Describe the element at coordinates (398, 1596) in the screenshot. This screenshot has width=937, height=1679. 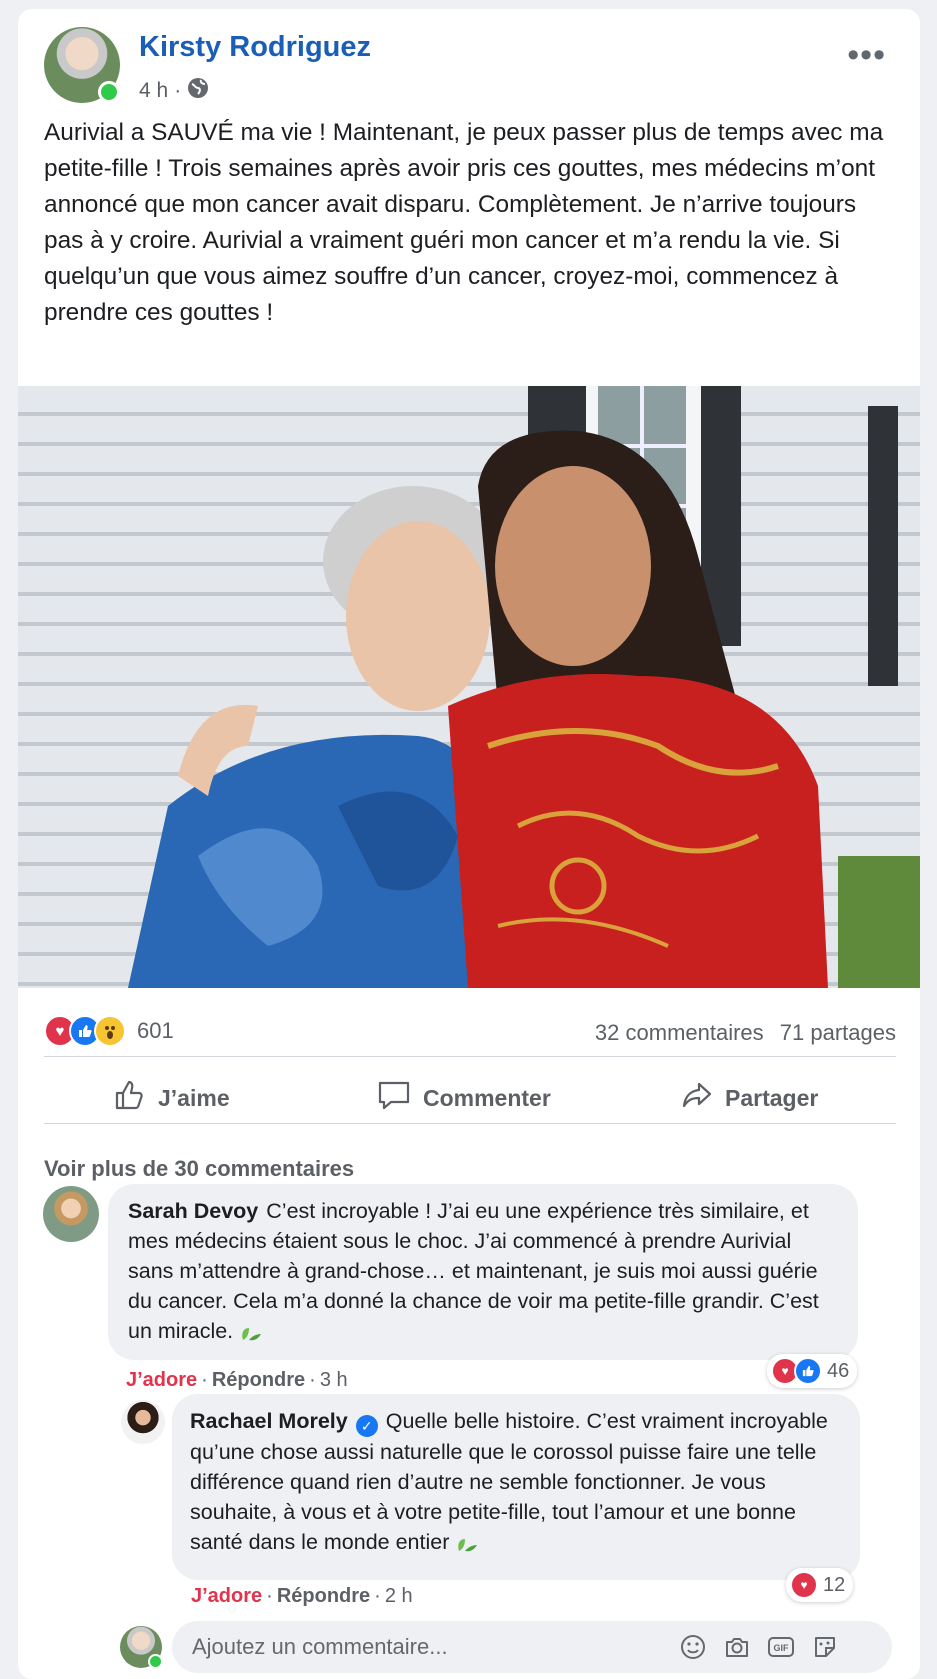
I see `reply-time: 2 h` at that location.